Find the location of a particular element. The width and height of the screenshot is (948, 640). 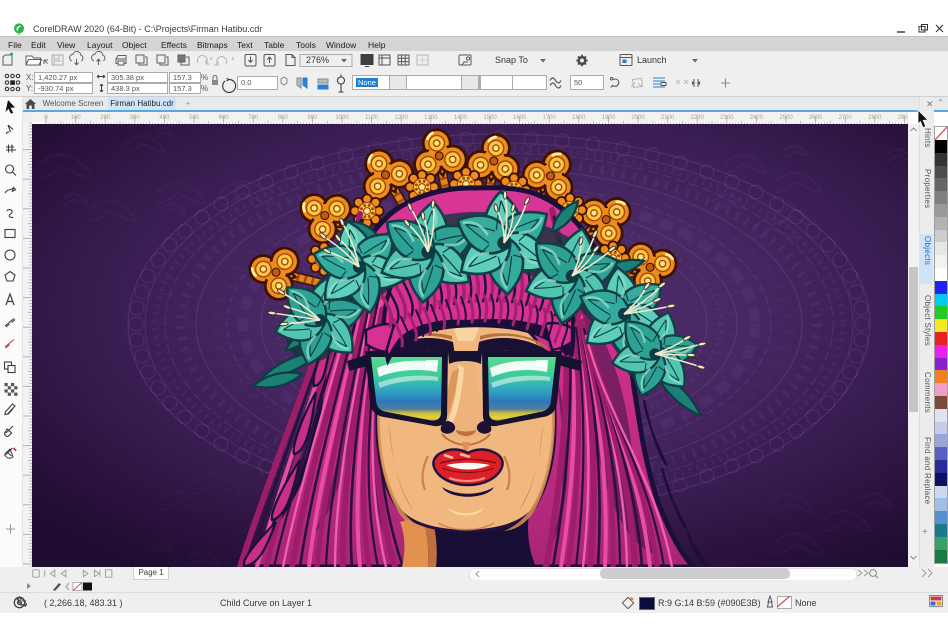

svg-text: Launch is located at coordinates (652, 60).